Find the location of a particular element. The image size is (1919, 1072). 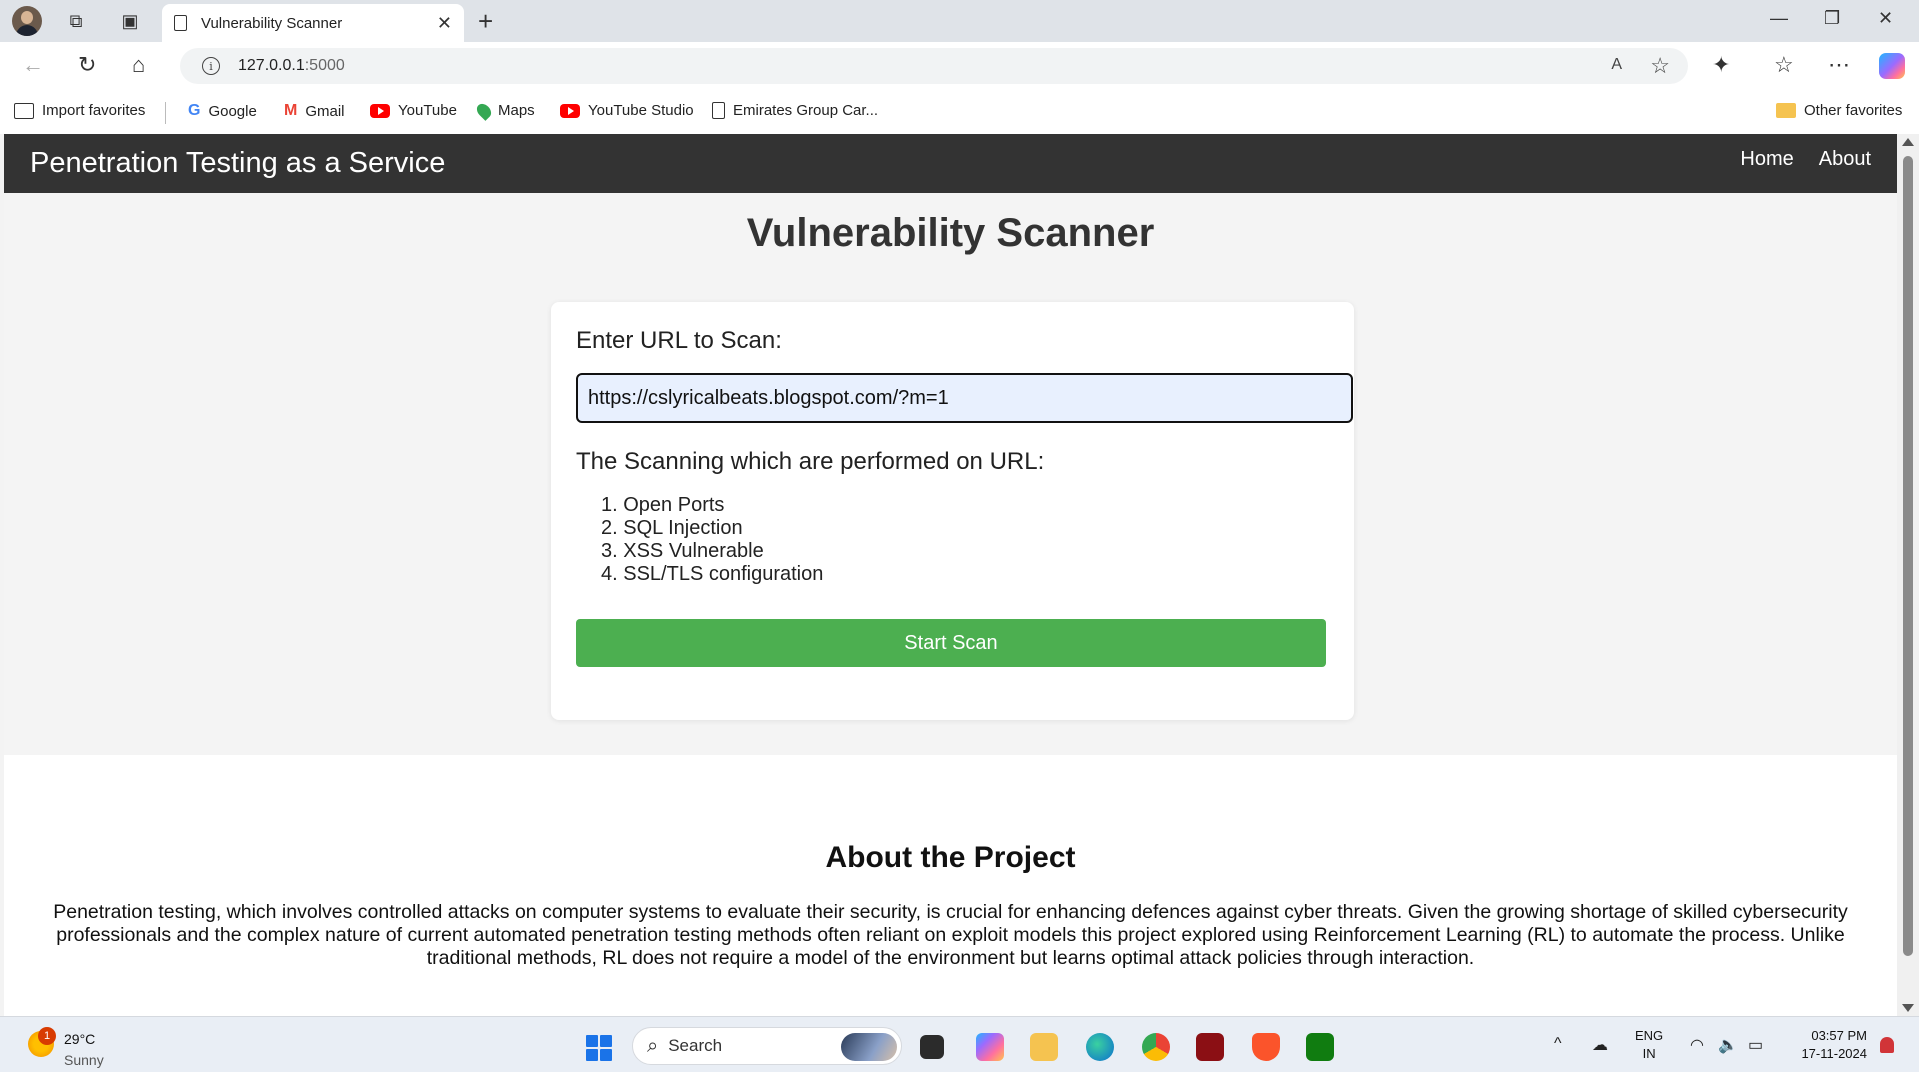

weather-temp: 29°C is located at coordinates (79, 1039).